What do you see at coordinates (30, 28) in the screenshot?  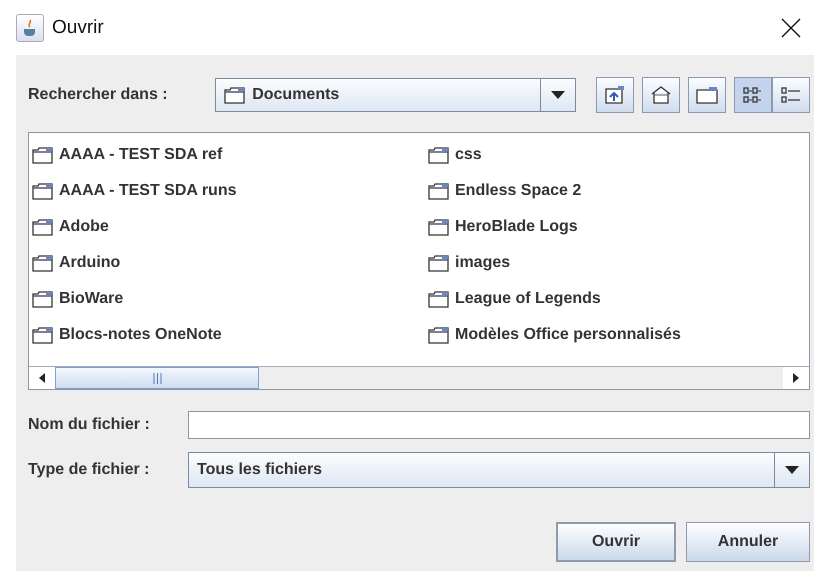 I see `app-icon` at bounding box center [30, 28].